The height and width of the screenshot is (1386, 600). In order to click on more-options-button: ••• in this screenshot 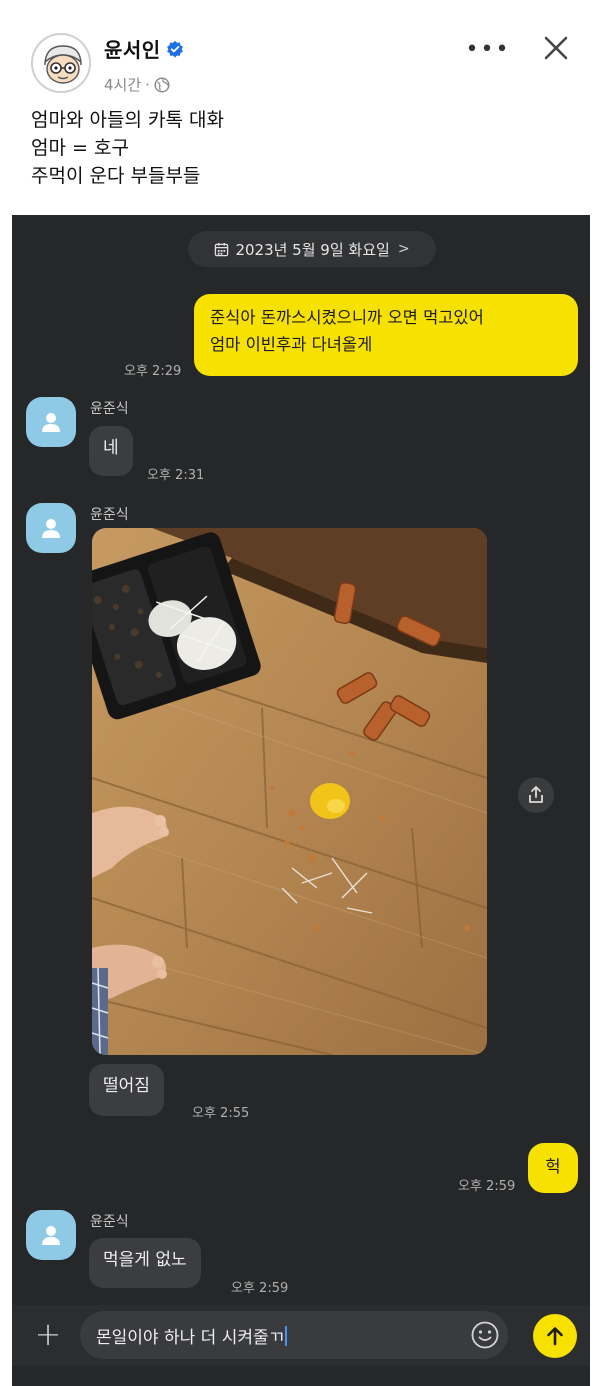, I will do `click(487, 49)`.